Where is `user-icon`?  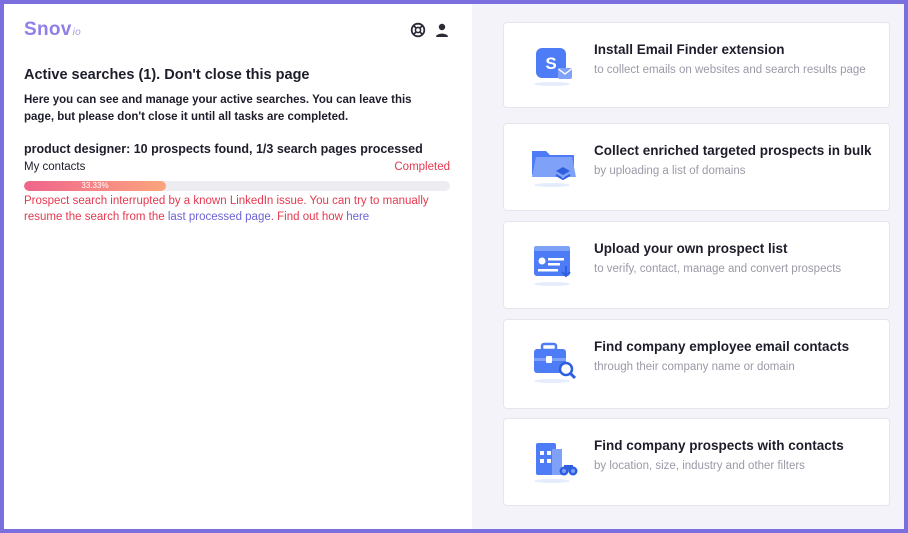 user-icon is located at coordinates (442, 30).